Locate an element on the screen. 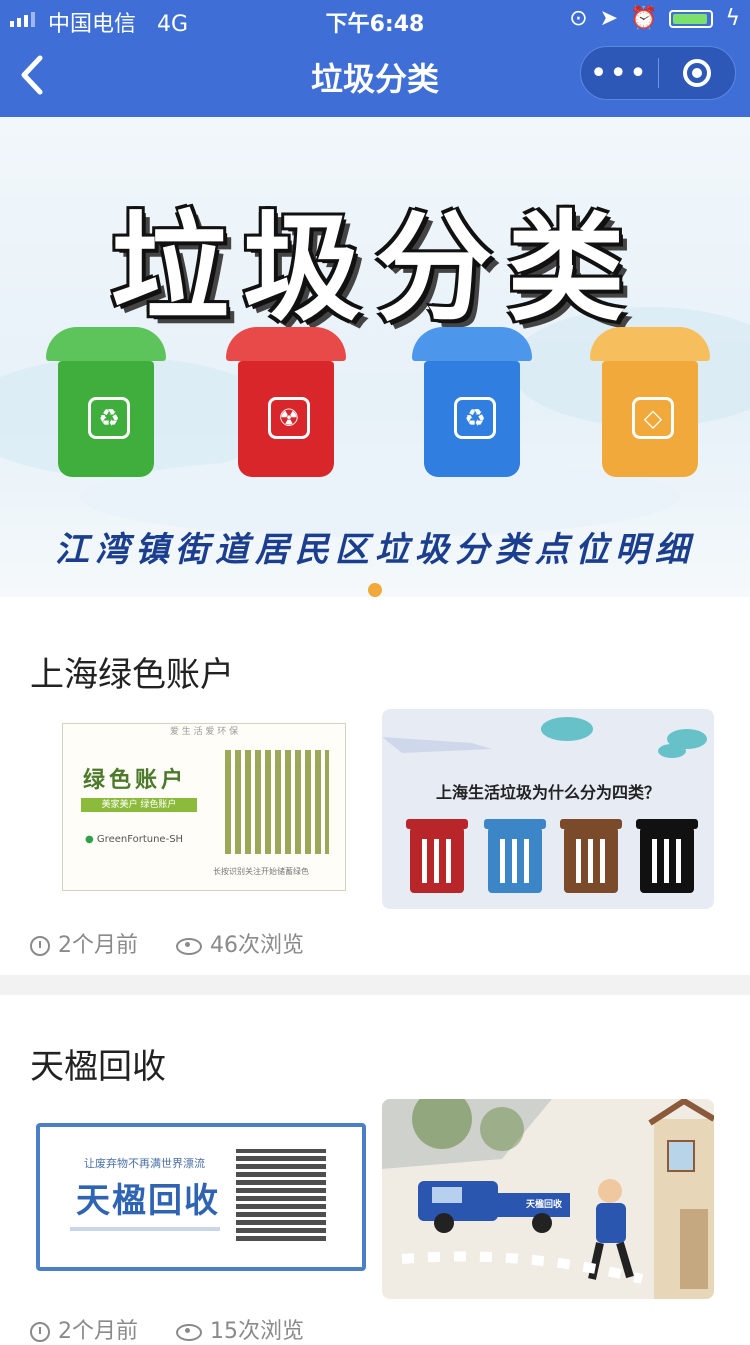 This screenshot has height=1345, width=750. article-card-four-categories: 上海生活垃圾为什么分为四类？ is located at coordinates (548, 809).